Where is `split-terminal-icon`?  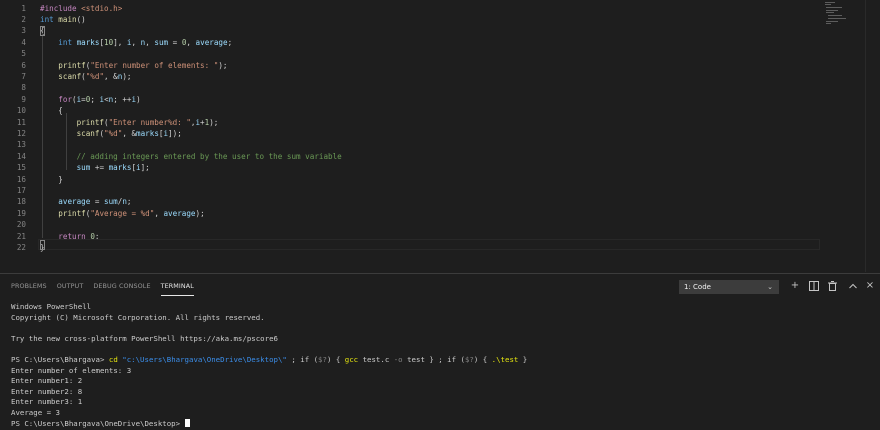
split-terminal-icon is located at coordinates (814, 286).